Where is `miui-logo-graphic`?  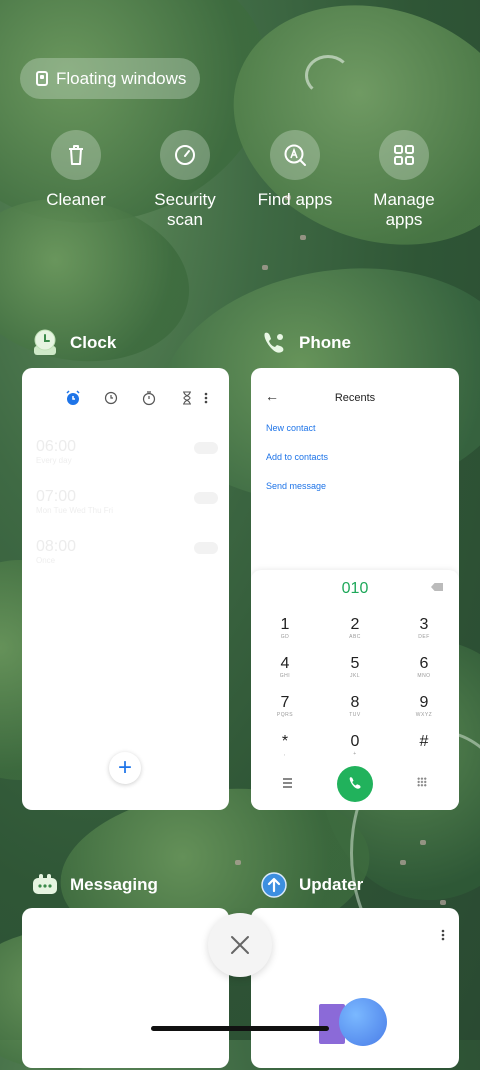 miui-logo-graphic is located at coordinates (355, 1025).